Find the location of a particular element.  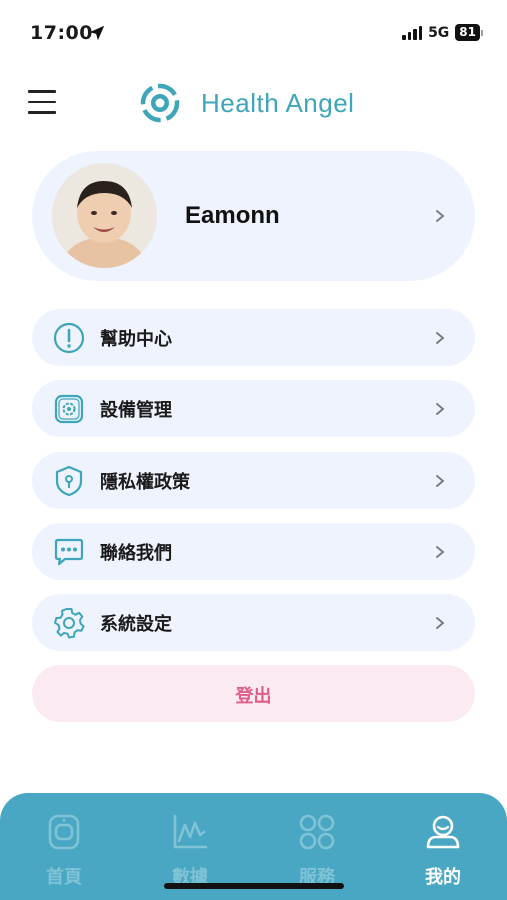

menu-item-help-center: 幫助中心 is located at coordinates (253, 337).